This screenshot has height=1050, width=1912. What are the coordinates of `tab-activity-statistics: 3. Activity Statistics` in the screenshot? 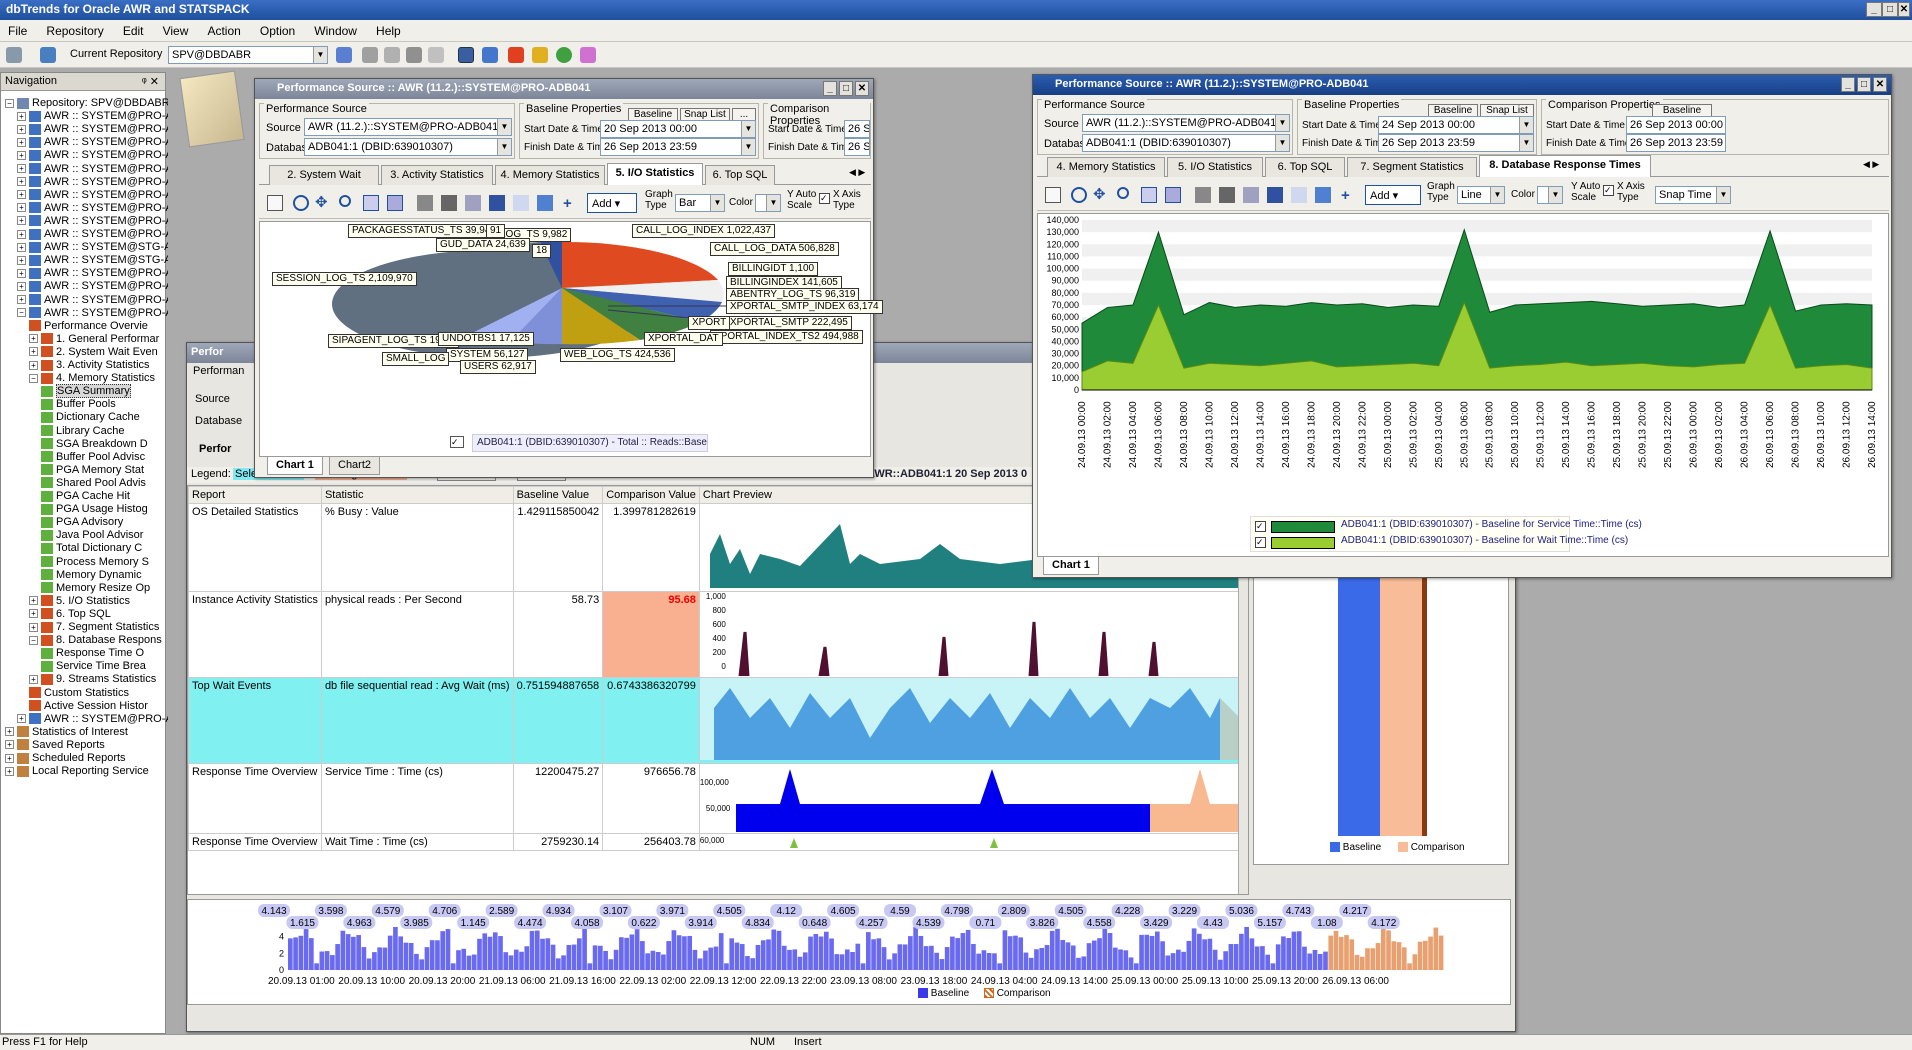 It's located at (437, 175).